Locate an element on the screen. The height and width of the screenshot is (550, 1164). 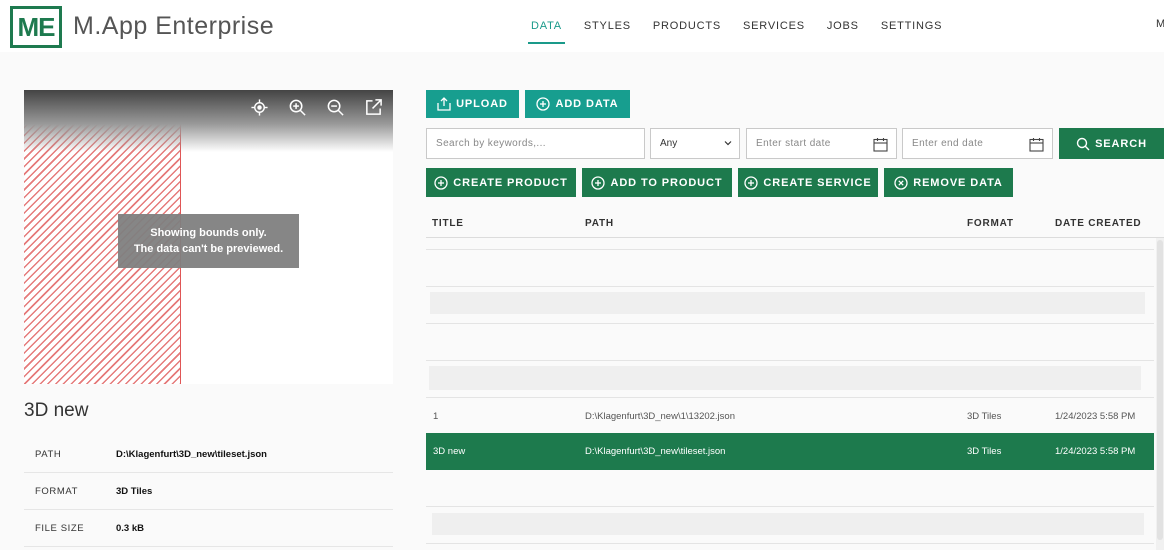
search-field is located at coordinates (535, 143).